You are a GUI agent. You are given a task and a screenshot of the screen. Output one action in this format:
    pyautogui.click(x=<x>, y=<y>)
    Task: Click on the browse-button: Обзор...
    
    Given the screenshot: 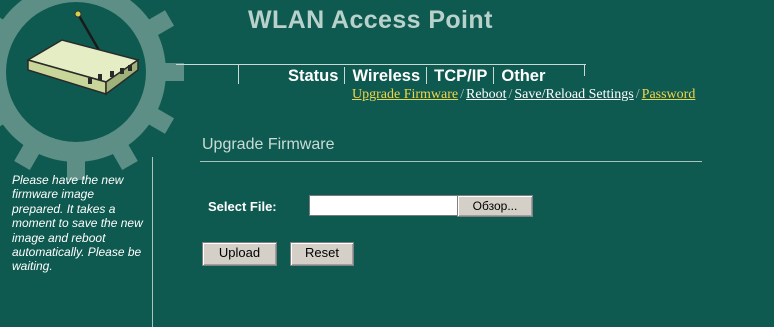 What is the action you would take?
    pyautogui.click(x=495, y=206)
    